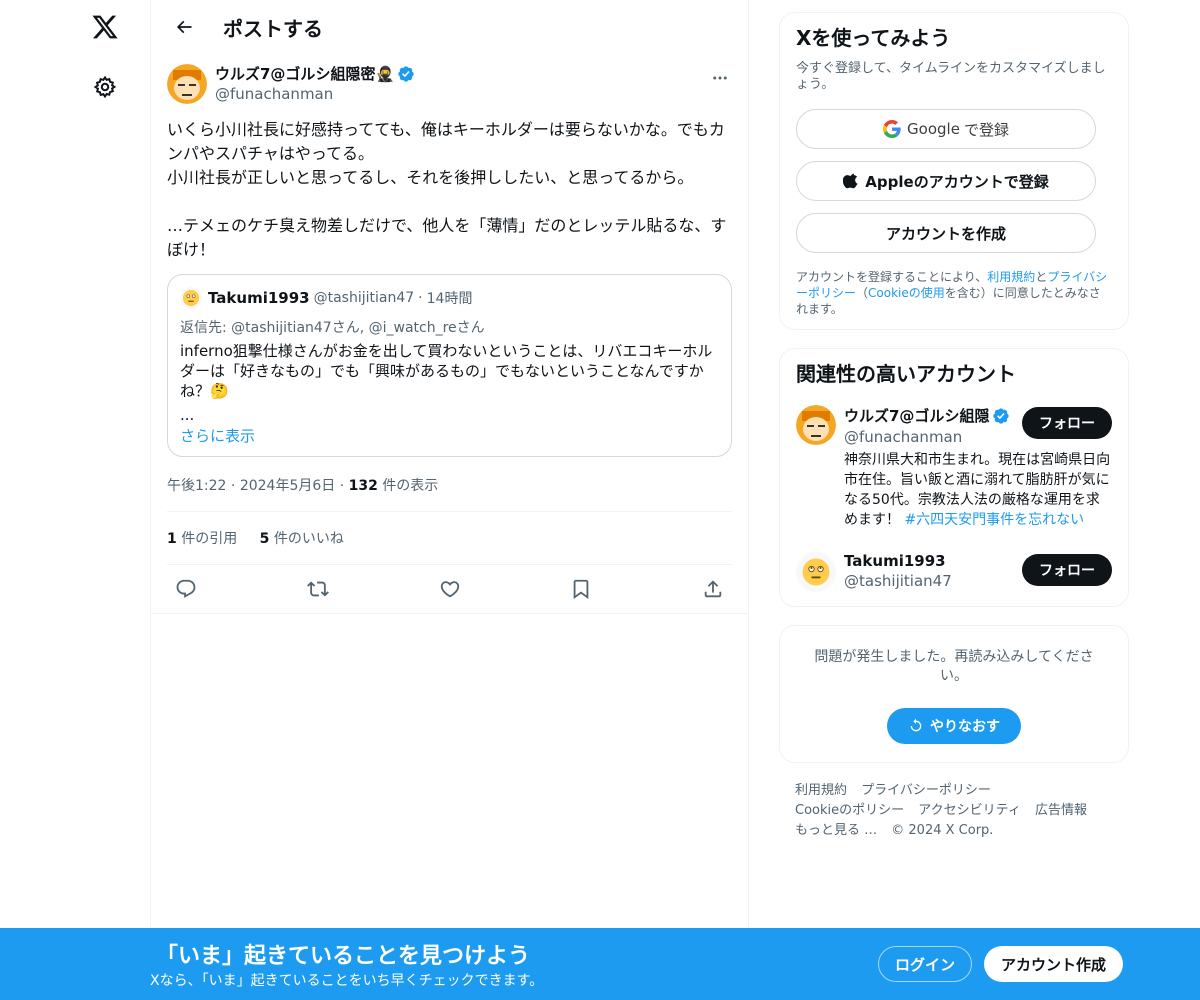 The image size is (1200, 1000). I want to click on footer-link: プライバシーポリシー, so click(926, 790).